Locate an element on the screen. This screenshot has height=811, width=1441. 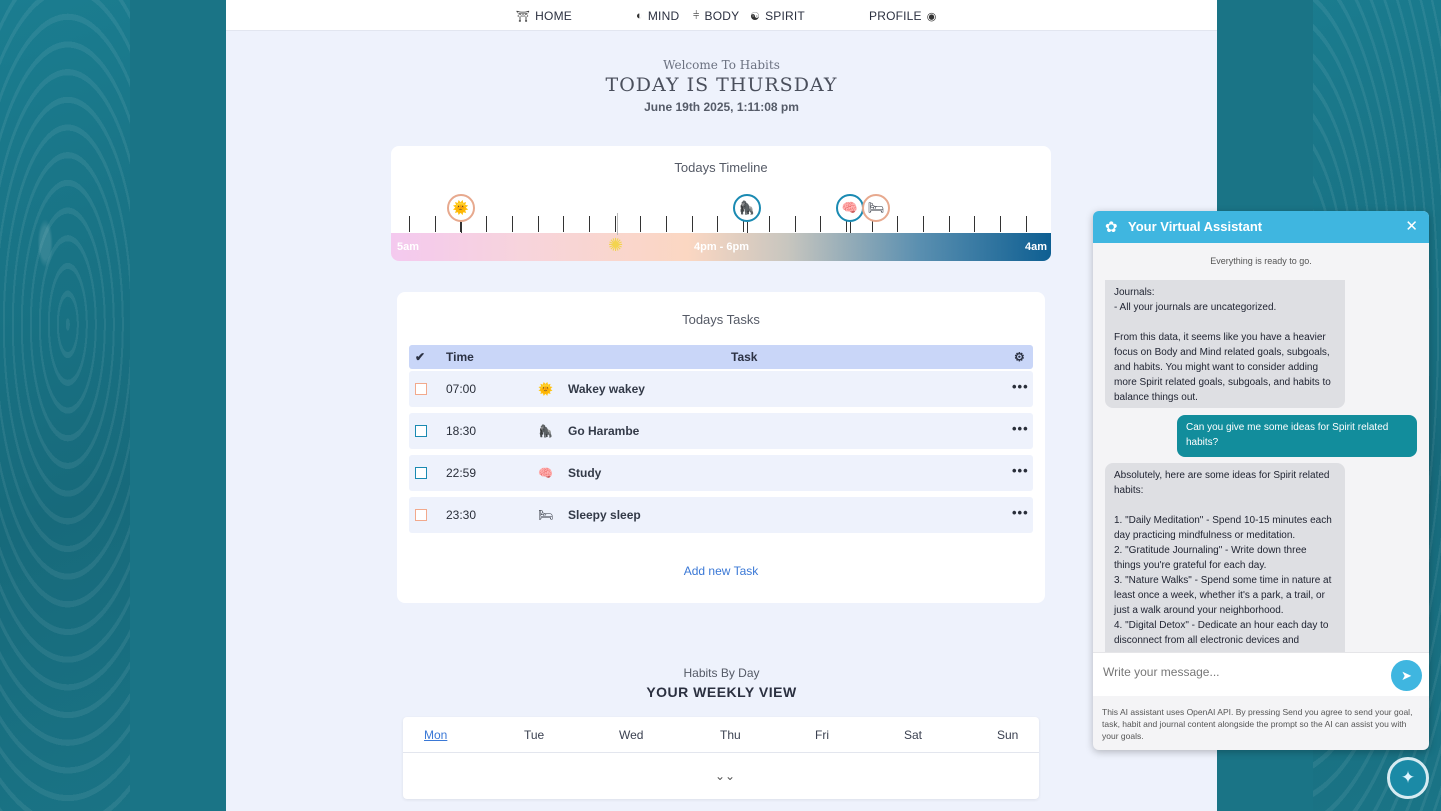
weekly-view-card: Mon Tue Wed Thu Fri Sat Sun ⌄⌄ is located at coordinates (721, 758).